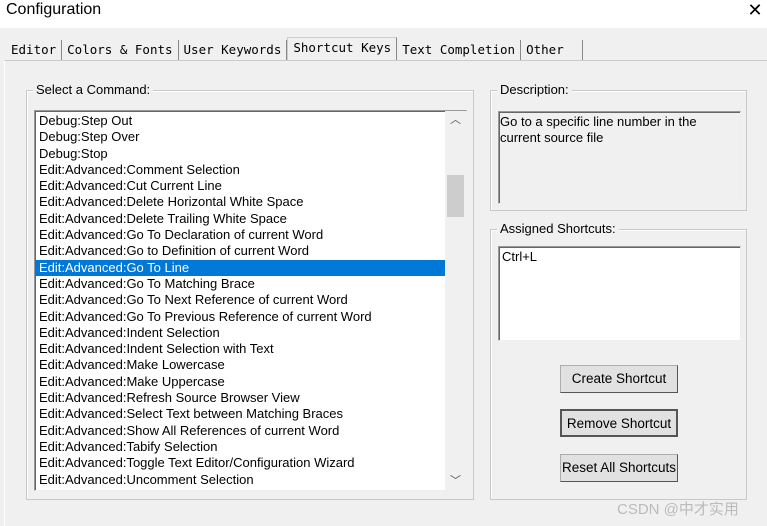  I want to click on command-item: Edit:Advanced:Indent Selection, so click(241, 333).